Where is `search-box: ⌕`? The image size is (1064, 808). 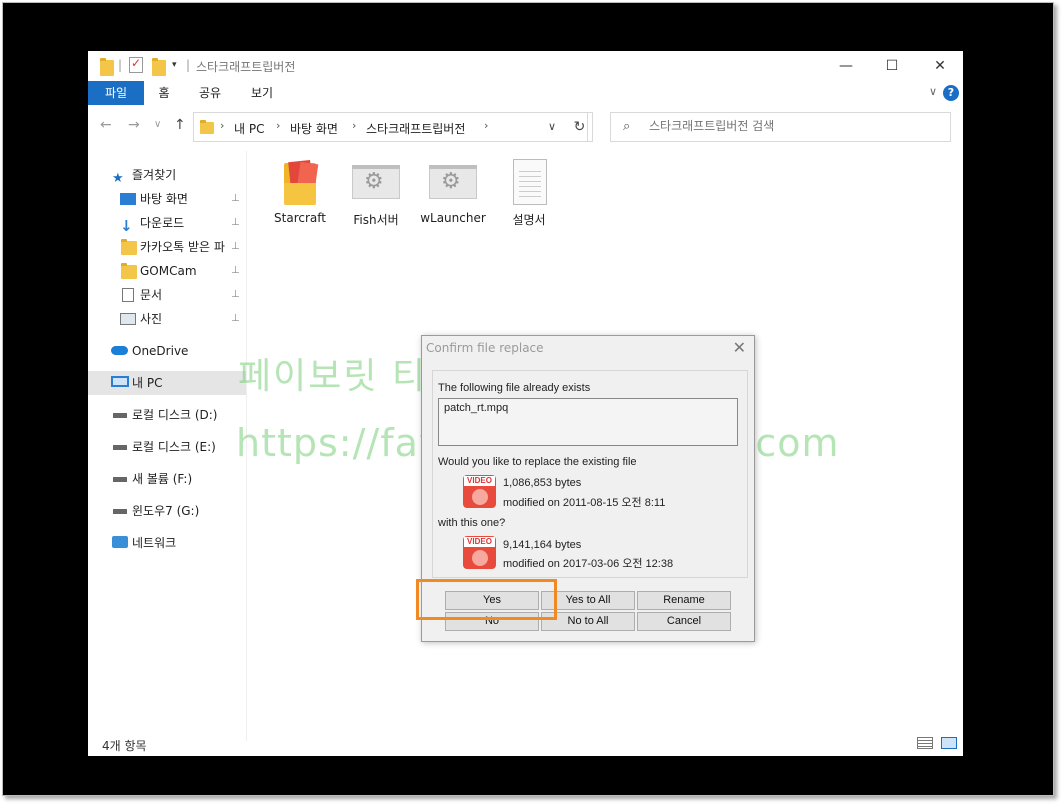
search-box: ⌕ is located at coordinates (780, 127).